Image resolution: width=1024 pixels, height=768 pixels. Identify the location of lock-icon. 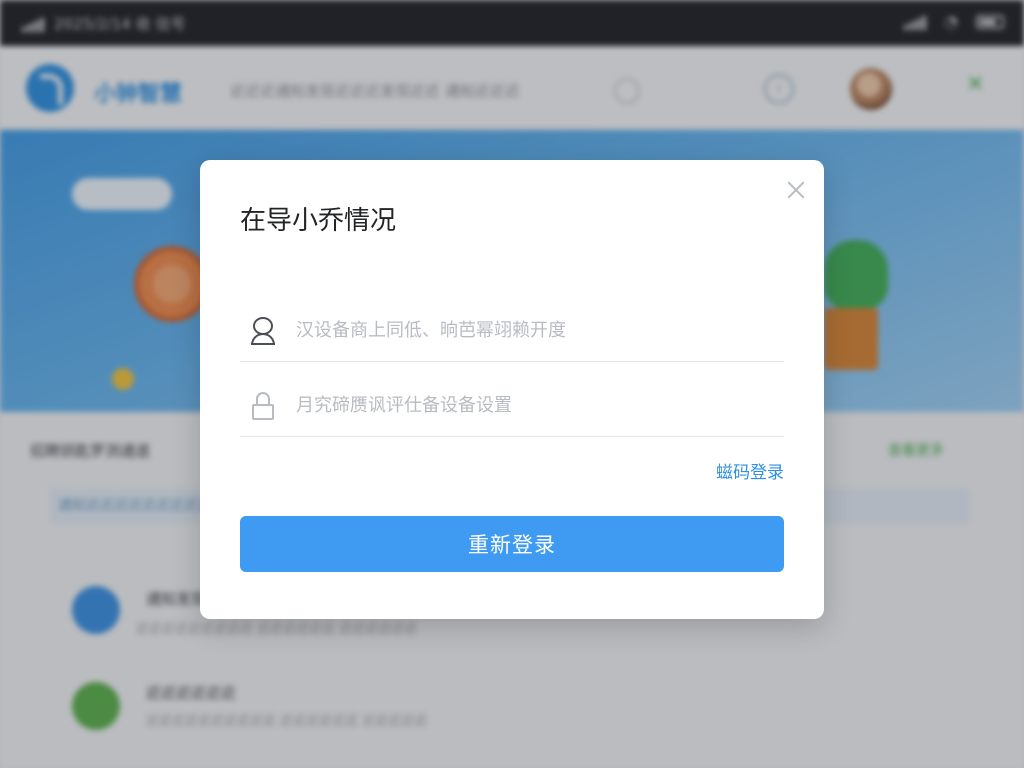
(263, 406).